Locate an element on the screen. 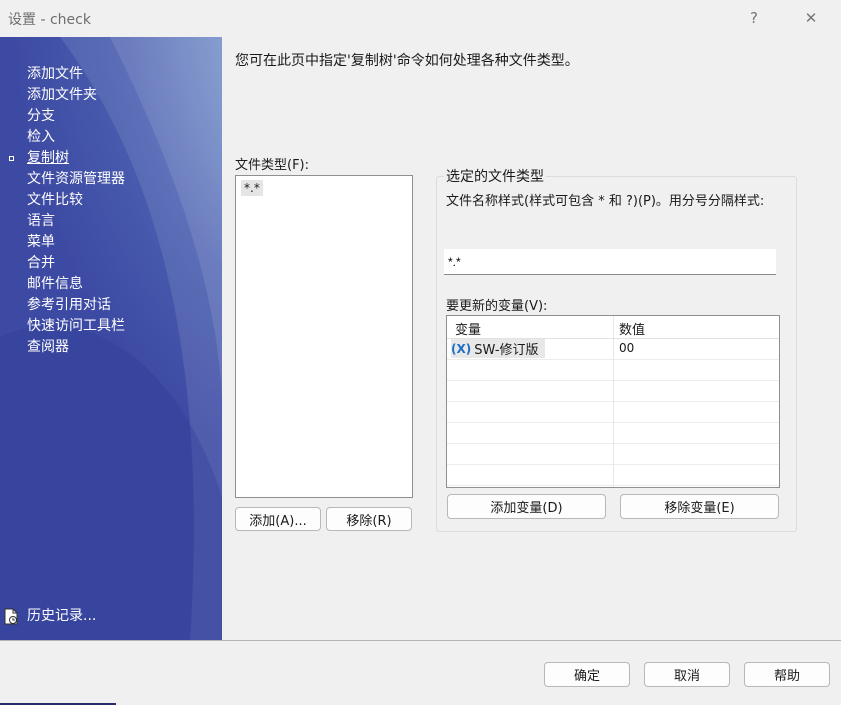  selected-bullet-icon is located at coordinates (11, 158).